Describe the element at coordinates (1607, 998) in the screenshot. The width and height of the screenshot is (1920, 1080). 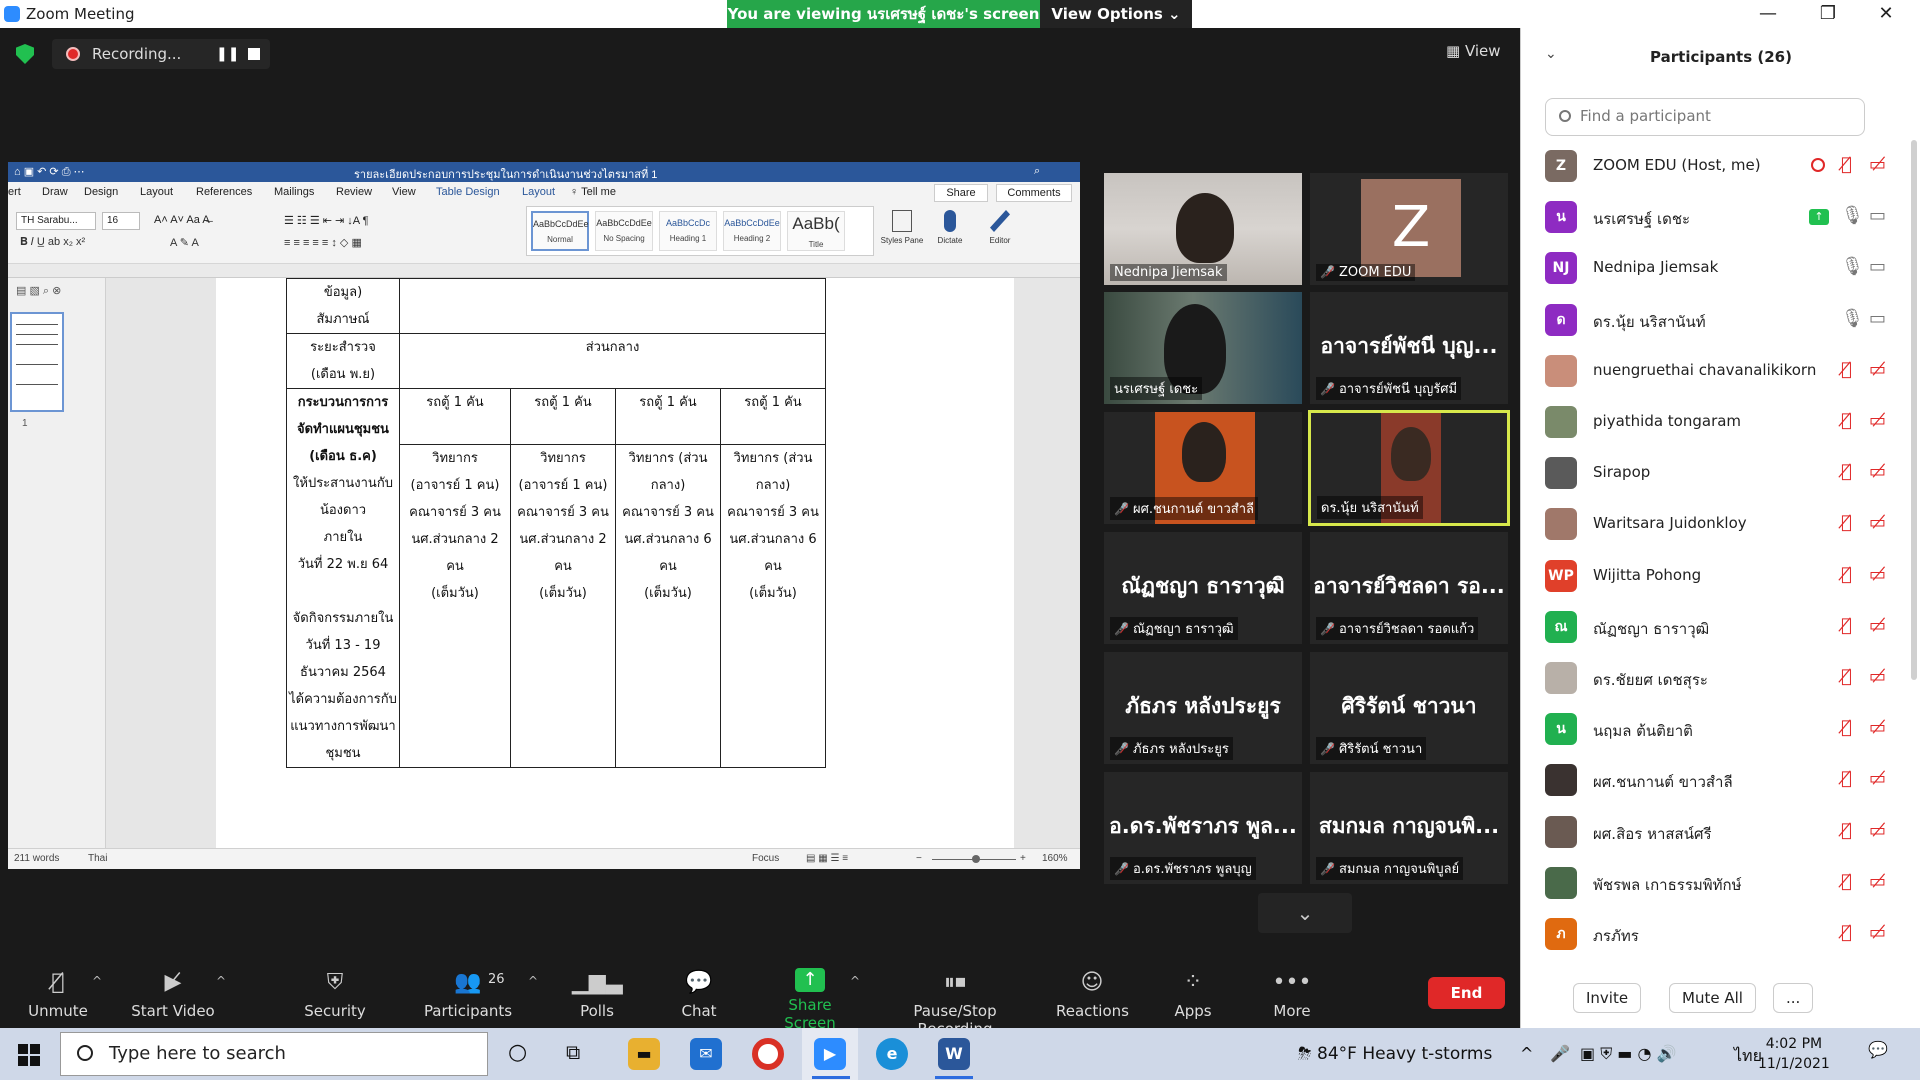
I see `invite-button: Invite` at that location.